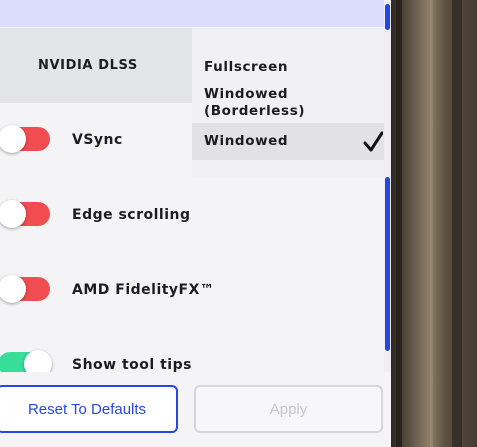 The width and height of the screenshot is (477, 447). What do you see at coordinates (387, 264) in the screenshot?
I see `scrollbar-thumb` at bounding box center [387, 264].